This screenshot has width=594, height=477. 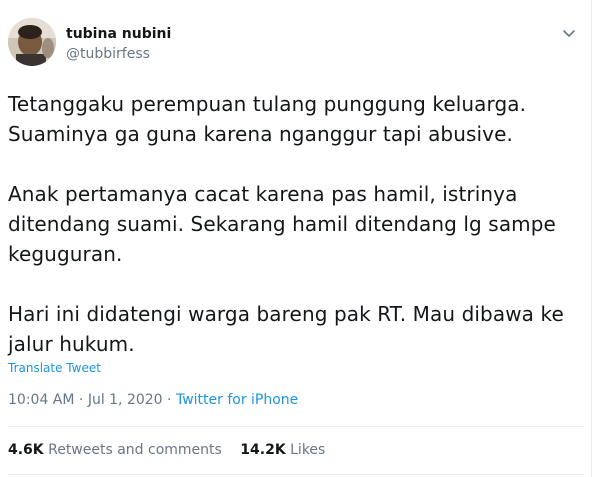 I want to click on avatar-photo, so click(x=32, y=42).